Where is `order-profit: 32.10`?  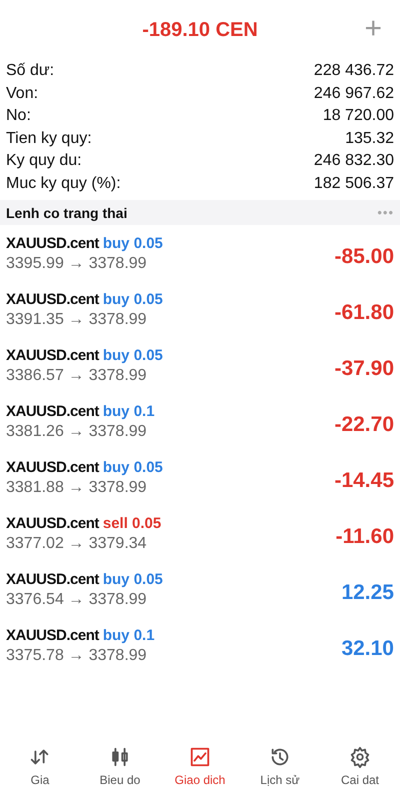 order-profit: 32.10 is located at coordinates (367, 649).